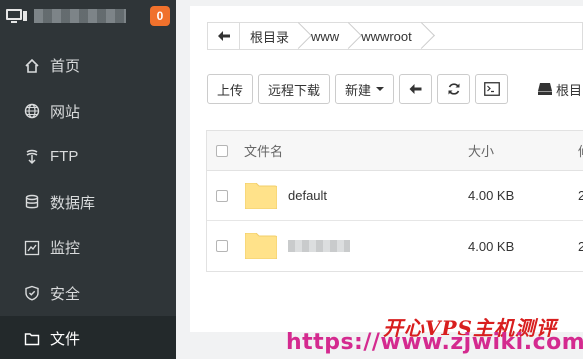  What do you see at coordinates (88, 157) in the screenshot?
I see `sidebar-item-ftp: FTP` at bounding box center [88, 157].